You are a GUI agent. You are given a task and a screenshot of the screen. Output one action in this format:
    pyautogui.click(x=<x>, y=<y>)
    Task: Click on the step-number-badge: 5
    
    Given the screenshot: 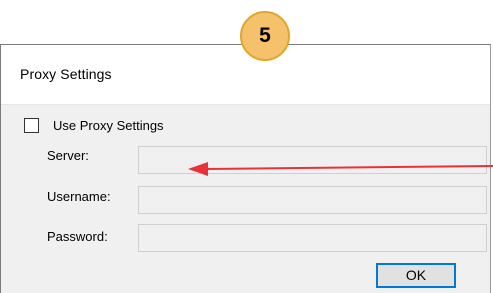 What is the action you would take?
    pyautogui.click(x=265, y=36)
    